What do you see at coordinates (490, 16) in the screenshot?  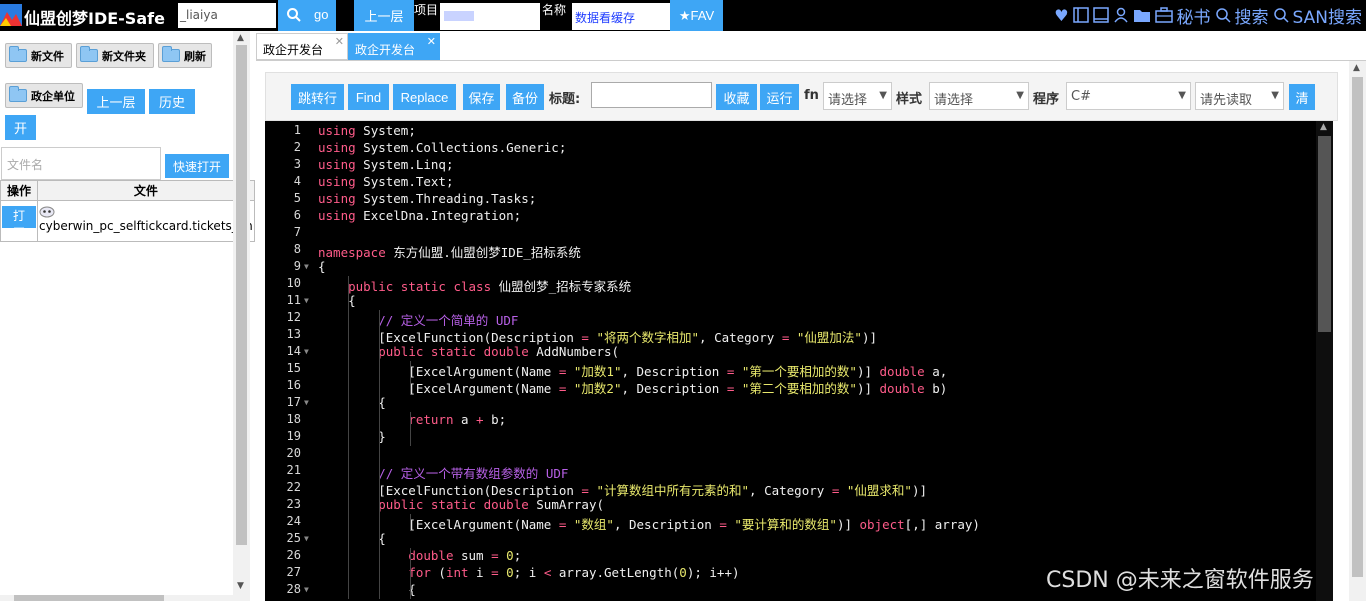 I see `project-input` at bounding box center [490, 16].